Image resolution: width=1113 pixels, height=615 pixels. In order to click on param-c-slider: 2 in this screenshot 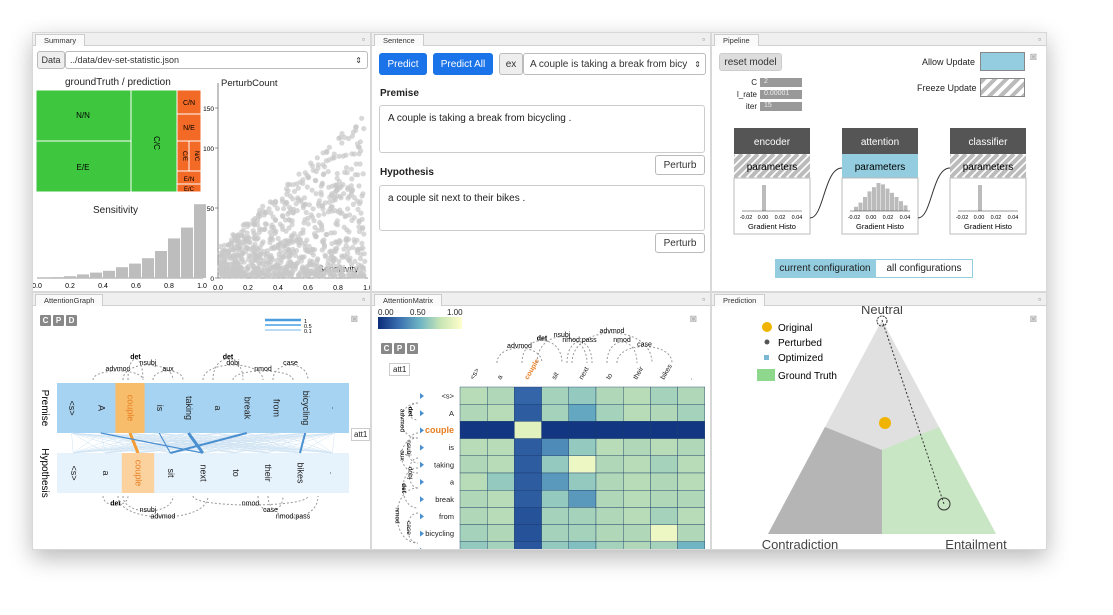, I will do `click(781, 82)`.